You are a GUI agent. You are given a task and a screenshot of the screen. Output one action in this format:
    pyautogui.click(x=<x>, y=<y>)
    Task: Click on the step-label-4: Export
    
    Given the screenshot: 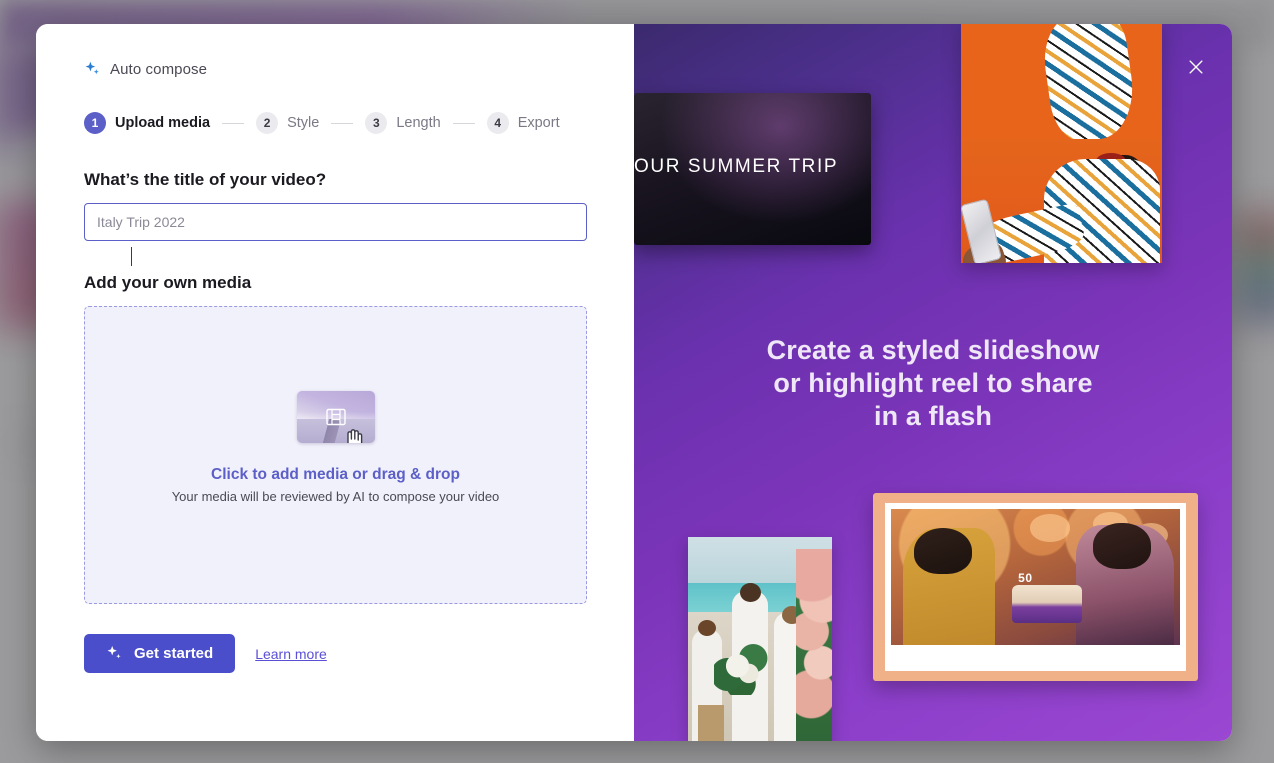 What is the action you would take?
    pyautogui.click(x=538, y=123)
    